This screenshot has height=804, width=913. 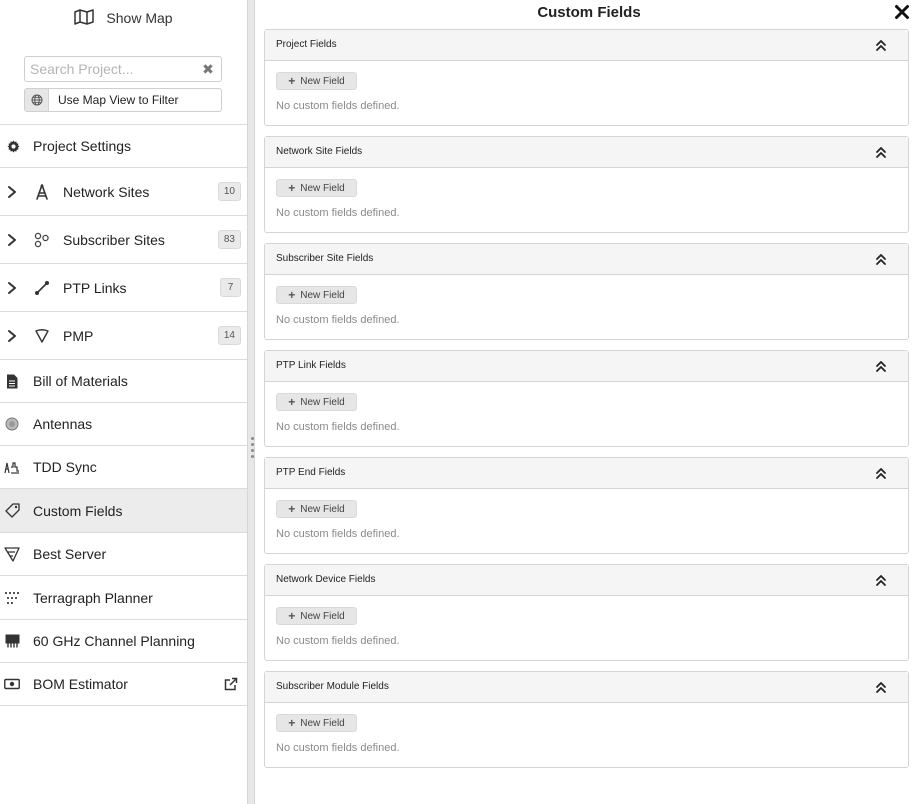 I want to click on sidebar-item-ptp-links: PTP Links 7, so click(x=123, y=288).